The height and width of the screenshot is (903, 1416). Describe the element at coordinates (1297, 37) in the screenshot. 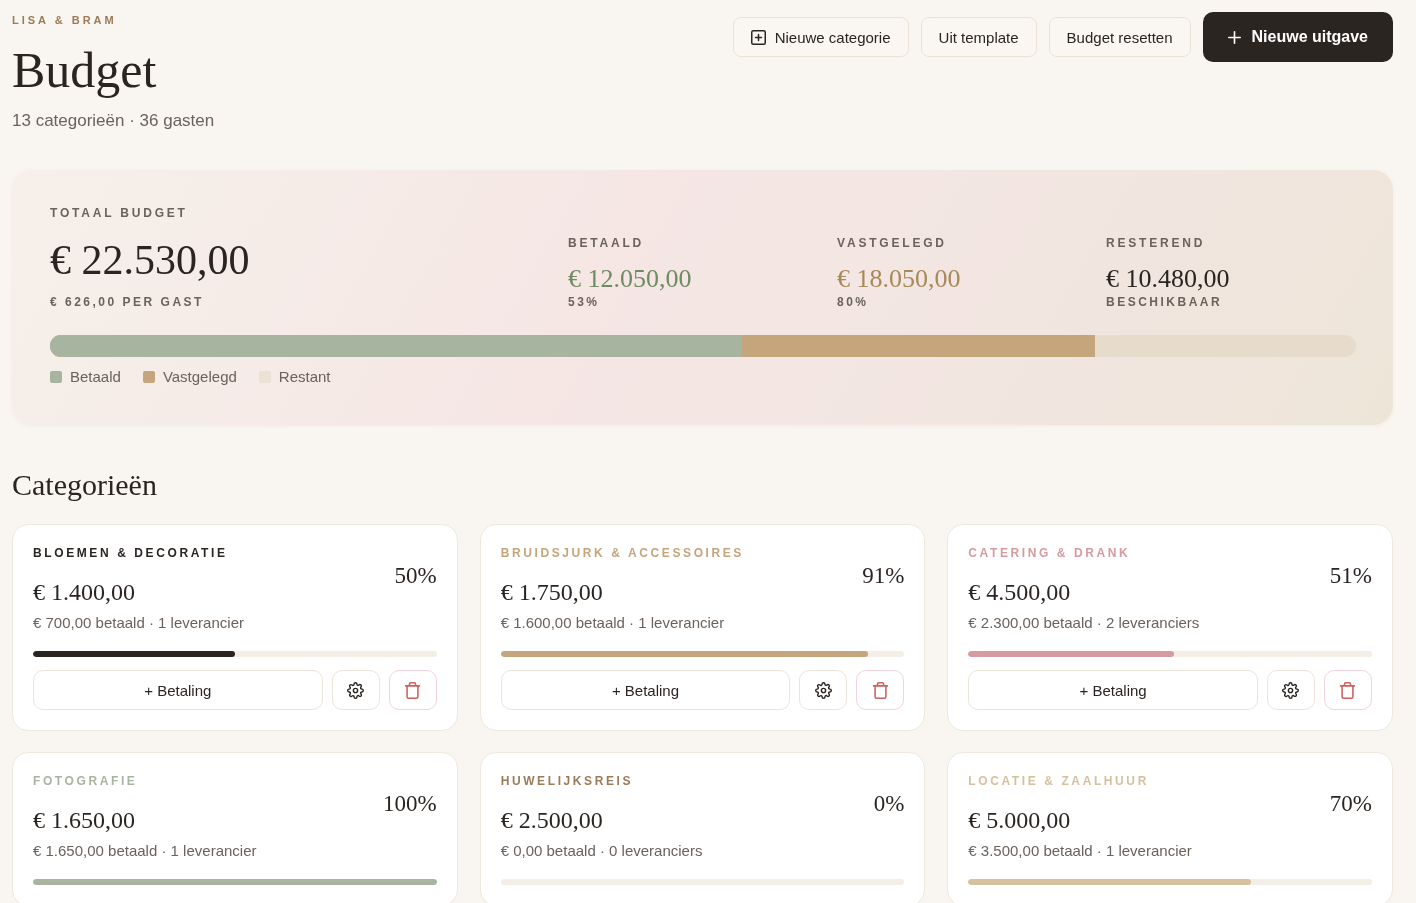

I see `primary-button: Nieuwe uitgave` at that location.